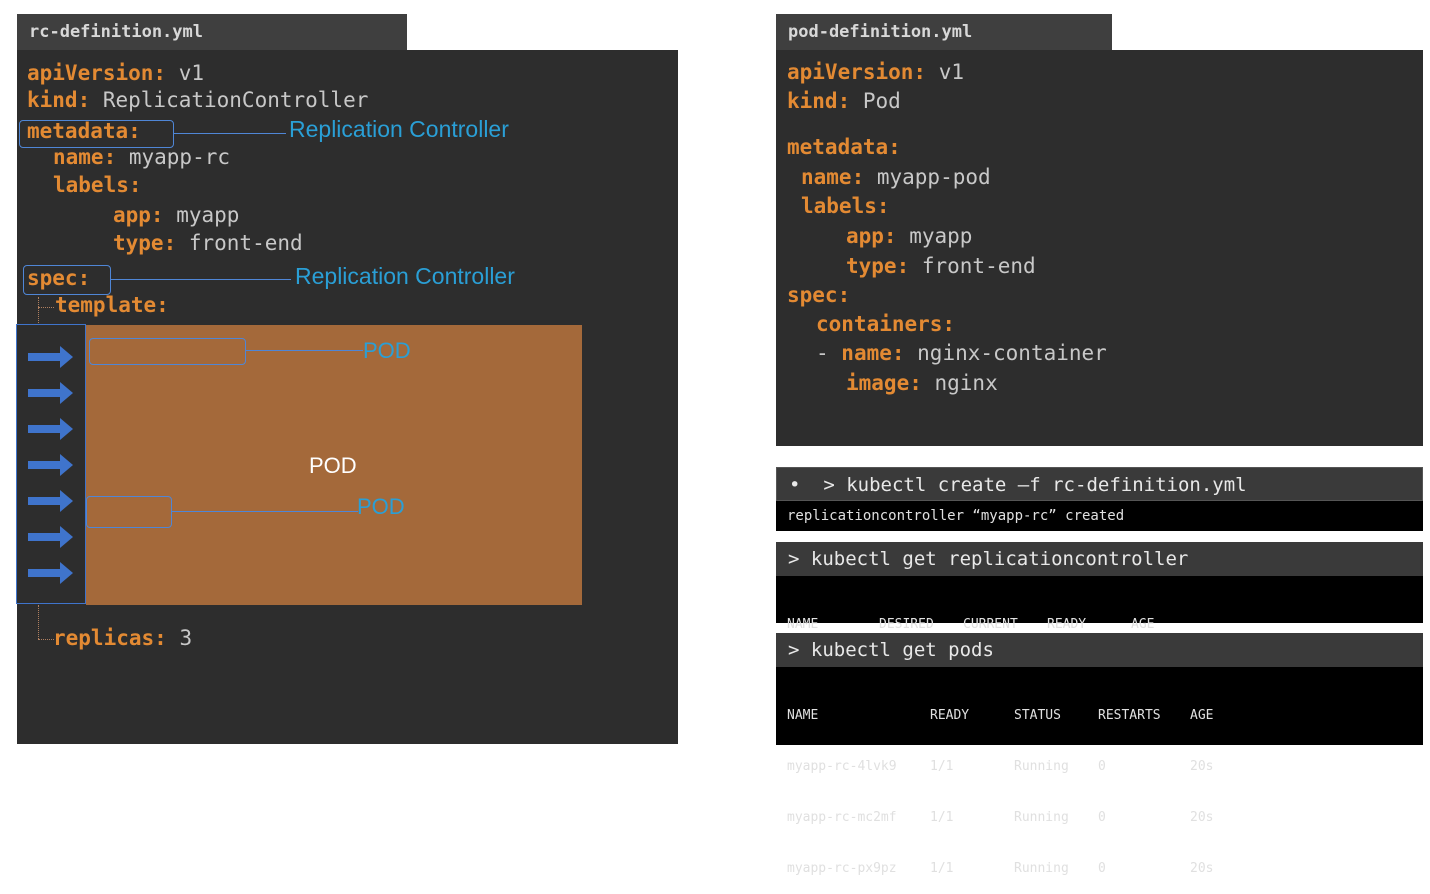 The width and height of the screenshot is (1430, 894). I want to click on create-command-bar: • > kubectl create –f rc-definition.yml, so click(1099, 484).